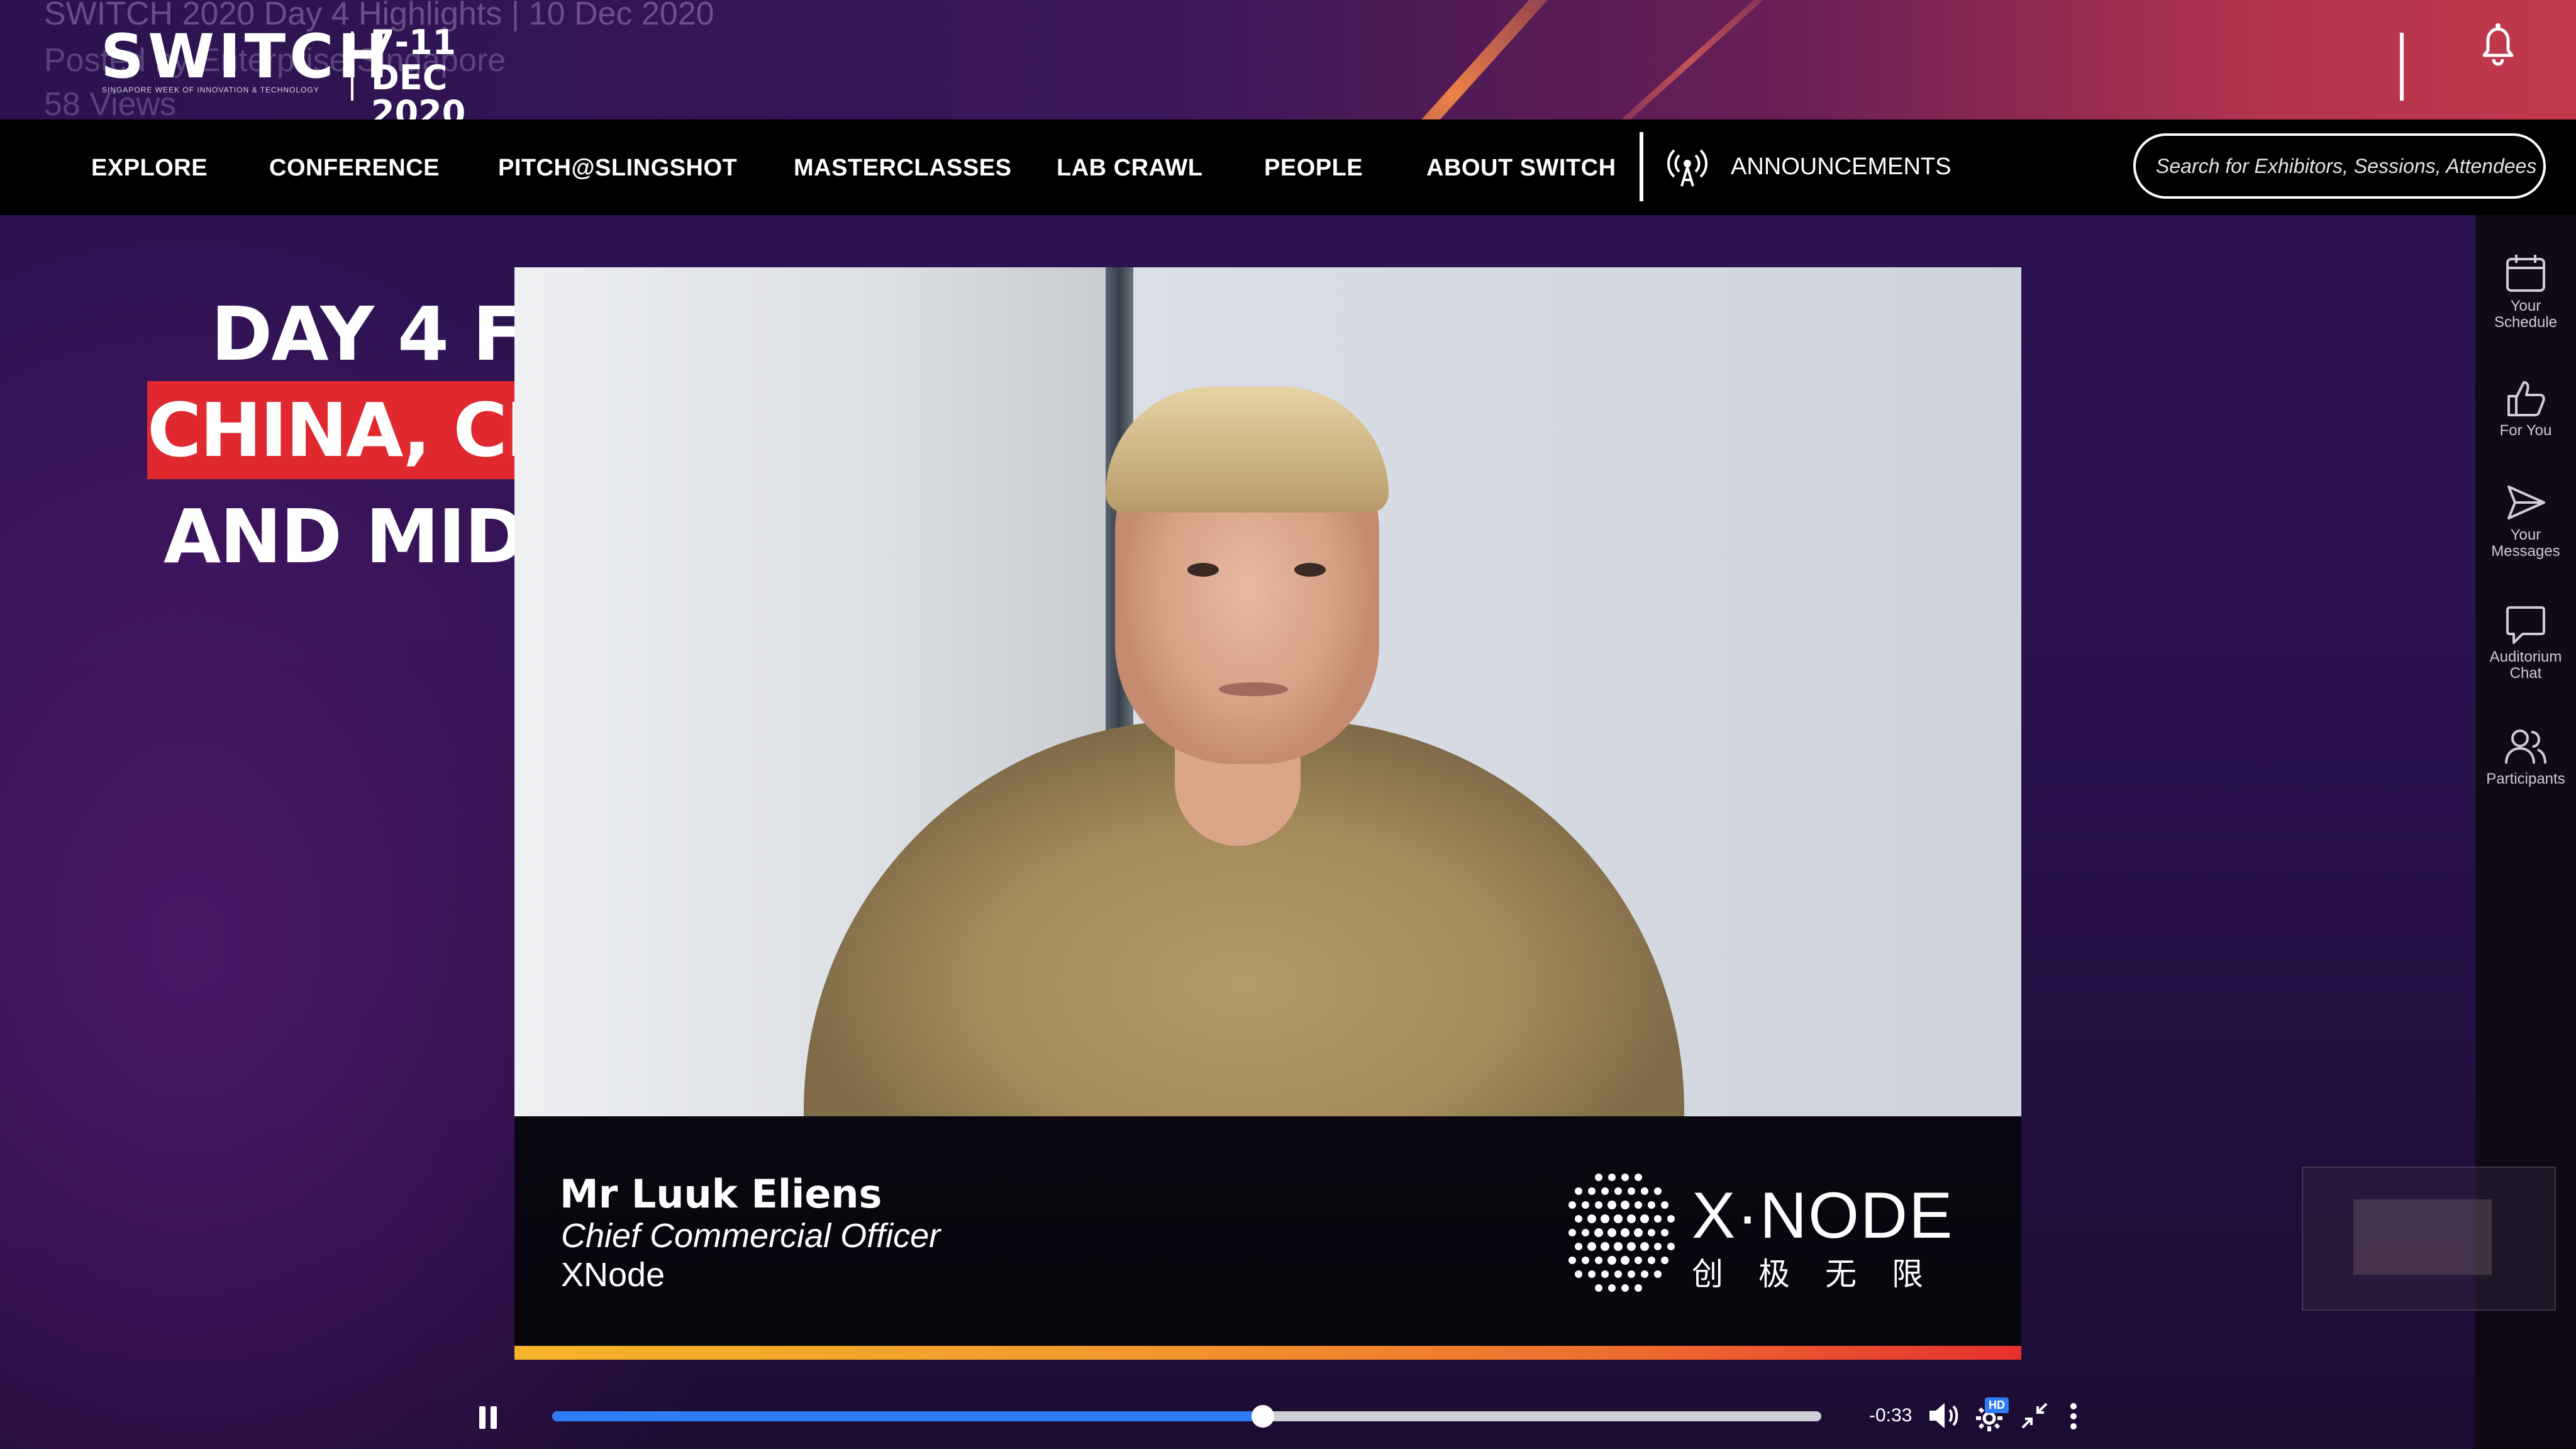  I want to click on sidebar-item-schedule: Your Schedule, so click(2525, 292).